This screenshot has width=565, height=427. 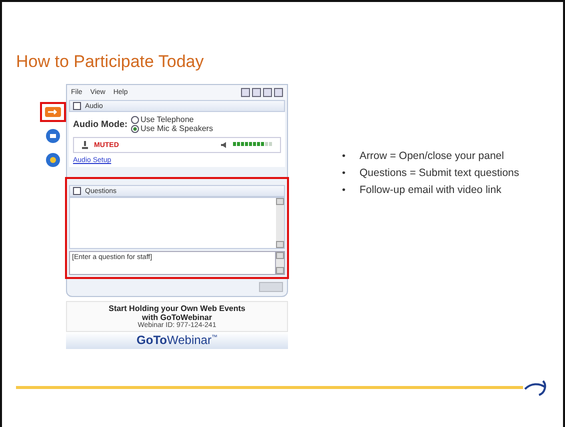 What do you see at coordinates (171, 128) in the screenshot?
I see `radio-option: Use Mic & Speakers` at bounding box center [171, 128].